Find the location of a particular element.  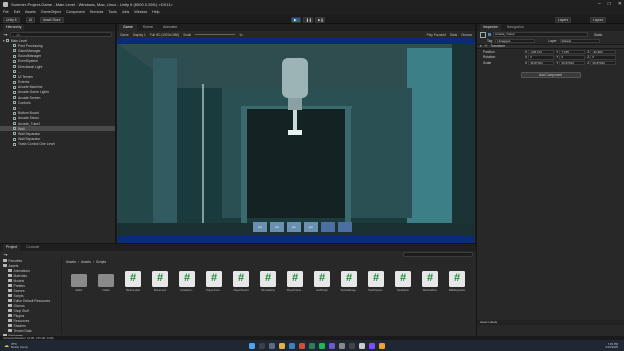

resolution-dropdown: Full HD (1920x1080) is located at coordinates (164, 35).